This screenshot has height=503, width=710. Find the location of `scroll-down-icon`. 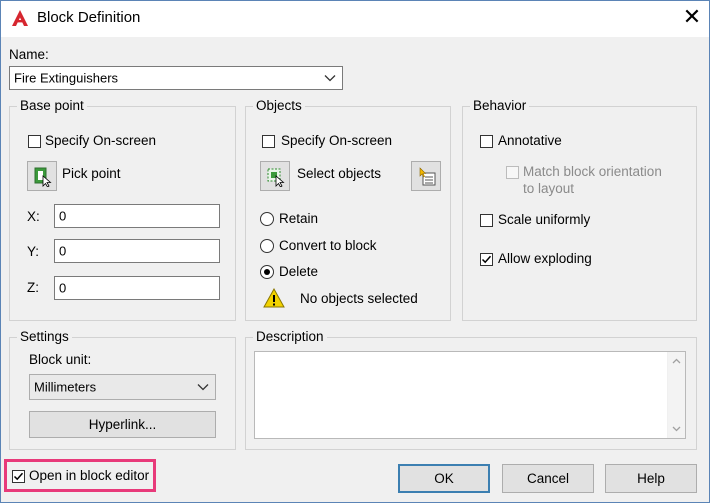

scroll-down-icon is located at coordinates (676, 429).